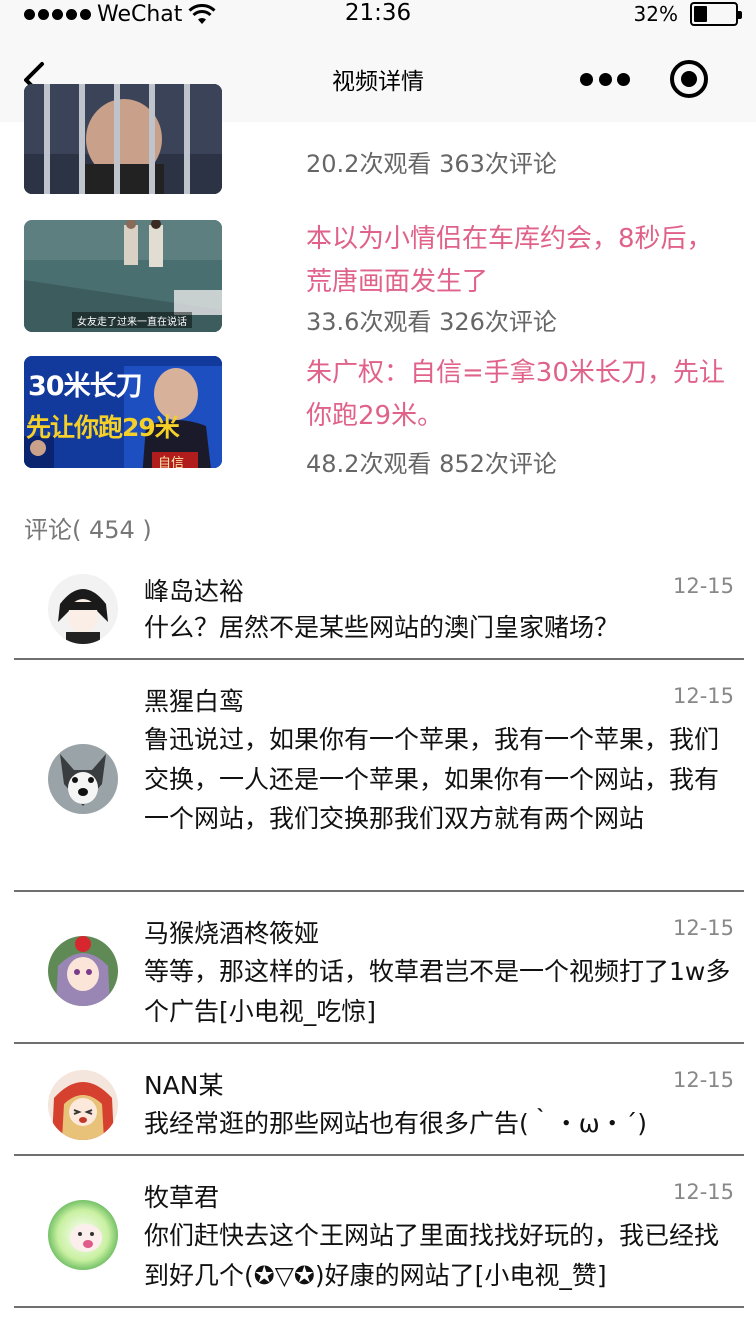  Describe the element at coordinates (382, 627) in the screenshot. I see `comment-text: 什么？居然不是某些网站的澳门皇家赌场？` at that location.